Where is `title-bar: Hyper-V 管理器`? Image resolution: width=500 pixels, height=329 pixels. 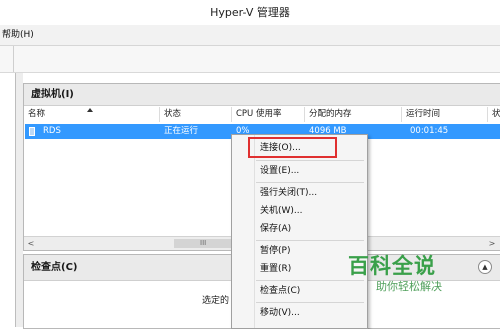
title-bar: Hyper-V 管理器 is located at coordinates (250, 12).